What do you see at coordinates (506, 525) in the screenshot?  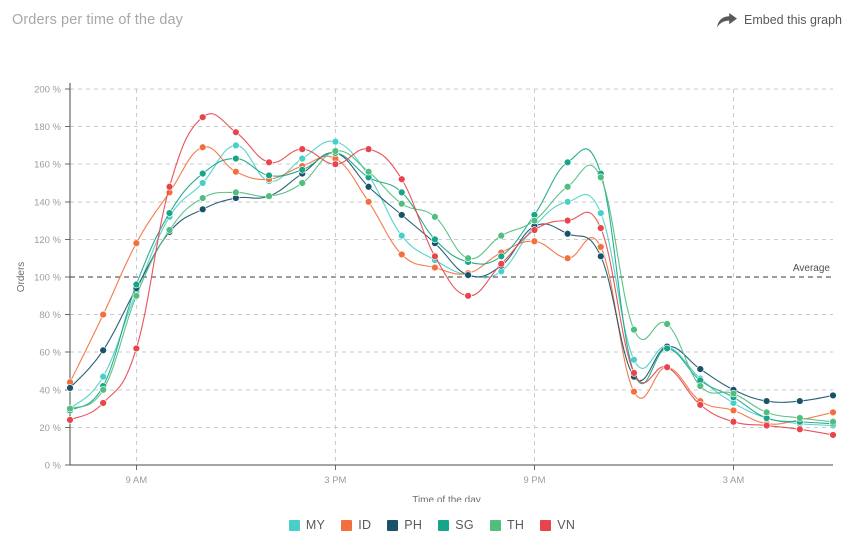 I see `legend-item-th: TH` at bounding box center [506, 525].